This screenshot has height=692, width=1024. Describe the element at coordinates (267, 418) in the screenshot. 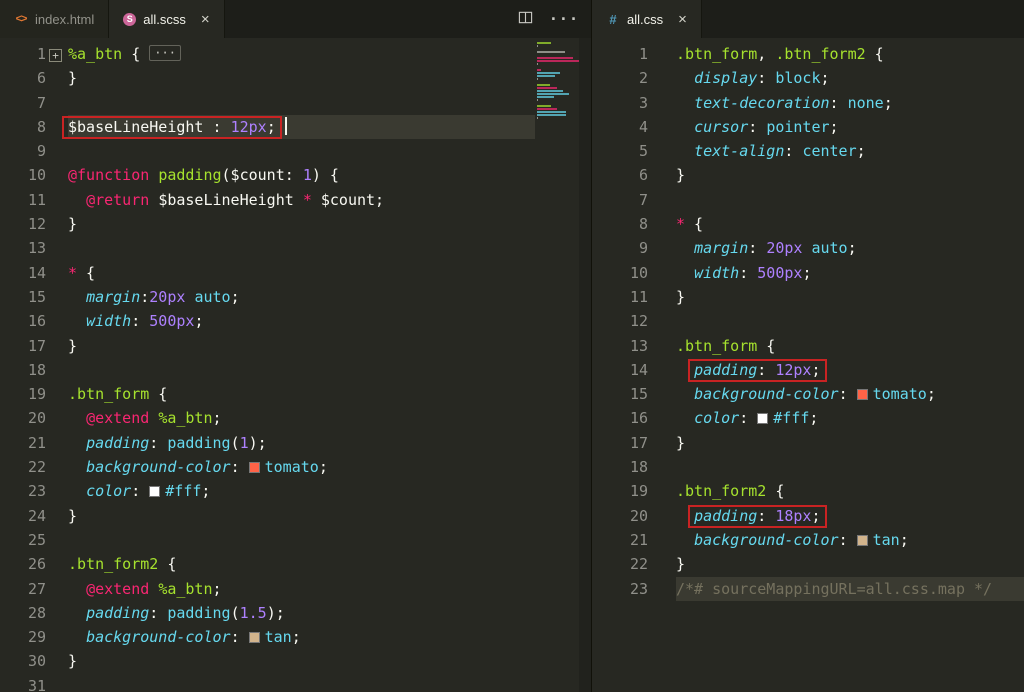

I see `code-line: 20 @extend %a_btn;` at that location.